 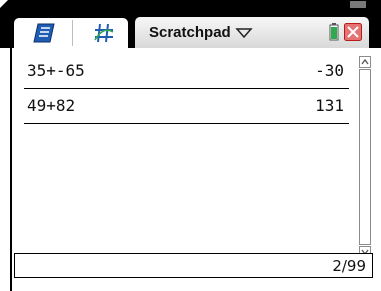 What do you see at coordinates (365, 62) in the screenshot?
I see `scroll-up-arrow-icon` at bounding box center [365, 62].